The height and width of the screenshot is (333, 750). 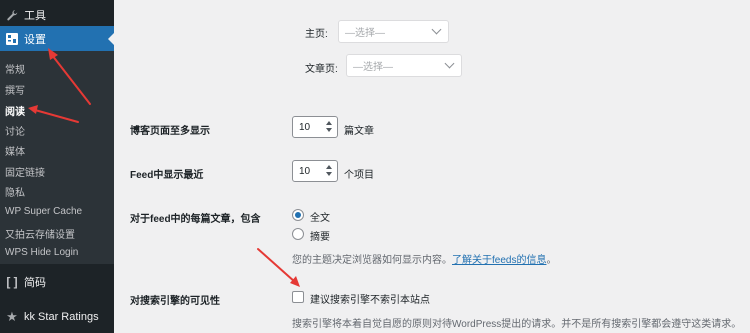 What do you see at coordinates (316, 34) in the screenshot?
I see `homepage-label: 主页:` at bounding box center [316, 34].